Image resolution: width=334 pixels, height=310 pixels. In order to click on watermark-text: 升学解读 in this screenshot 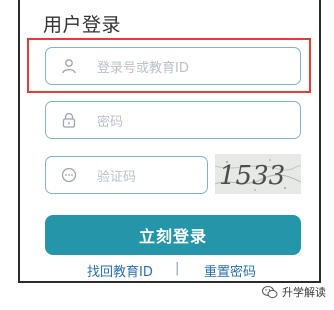, I will do `click(304, 292)`.